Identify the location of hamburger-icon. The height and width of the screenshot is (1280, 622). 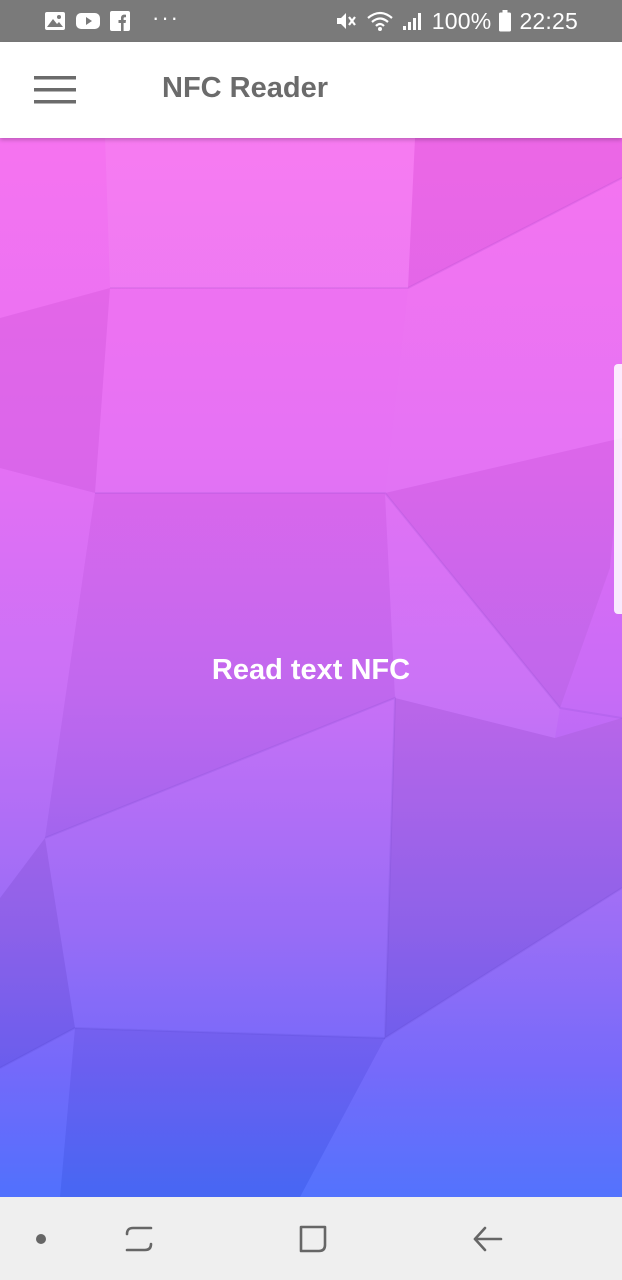
(55, 90).